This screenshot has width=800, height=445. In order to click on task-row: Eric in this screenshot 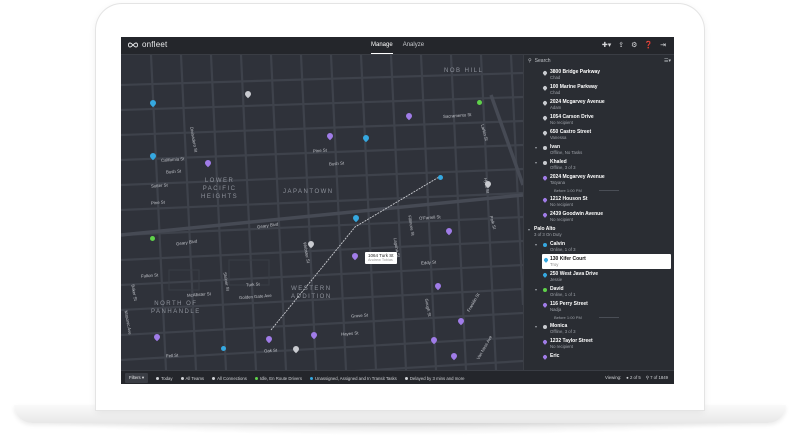, I will do `click(599, 358)`.